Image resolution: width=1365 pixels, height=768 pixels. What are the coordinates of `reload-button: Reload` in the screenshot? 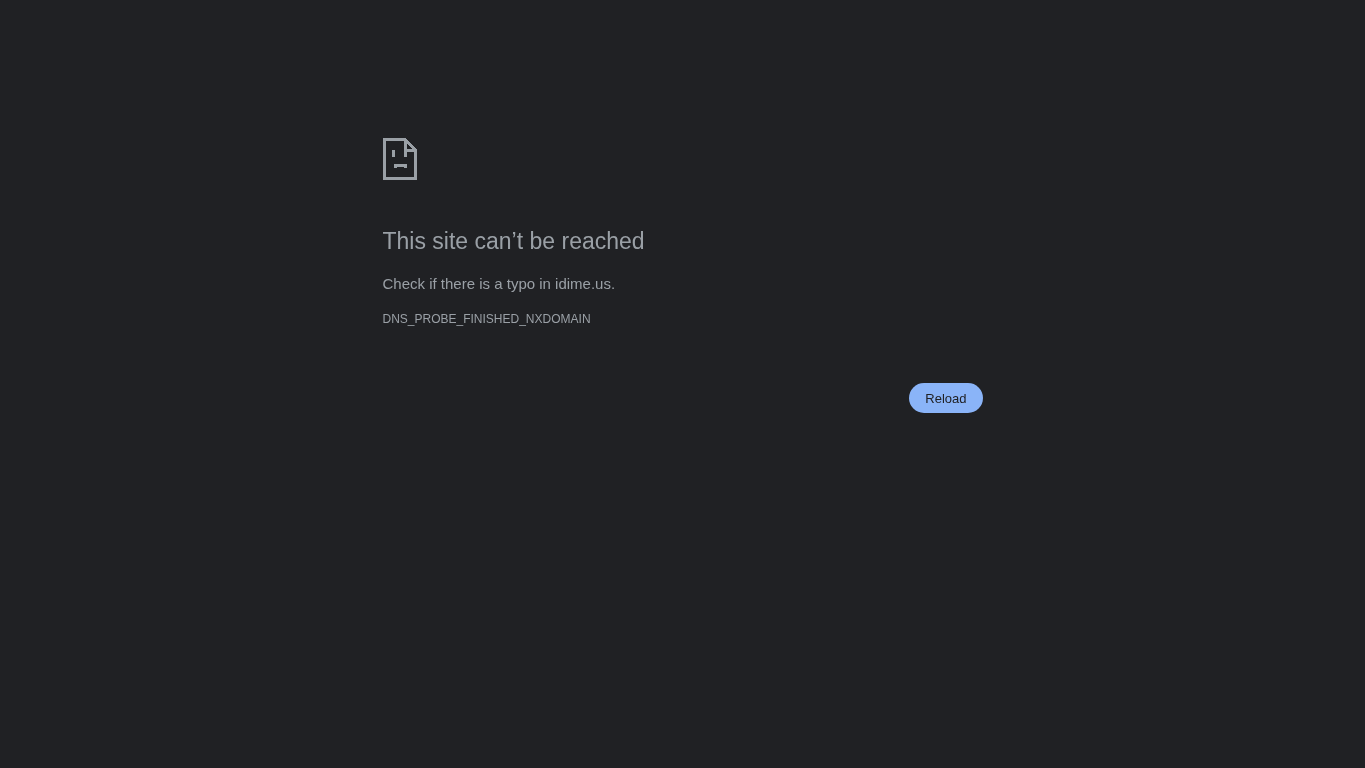 It's located at (946, 398).